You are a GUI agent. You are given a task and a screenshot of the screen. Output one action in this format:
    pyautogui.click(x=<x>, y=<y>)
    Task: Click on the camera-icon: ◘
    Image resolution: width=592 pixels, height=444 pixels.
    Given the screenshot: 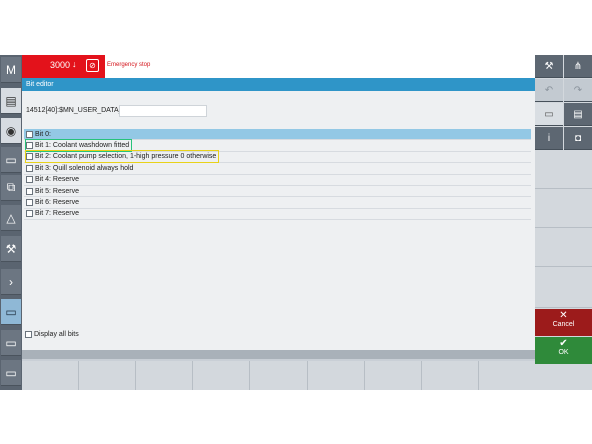 What is the action you would take?
    pyautogui.click(x=578, y=138)
    